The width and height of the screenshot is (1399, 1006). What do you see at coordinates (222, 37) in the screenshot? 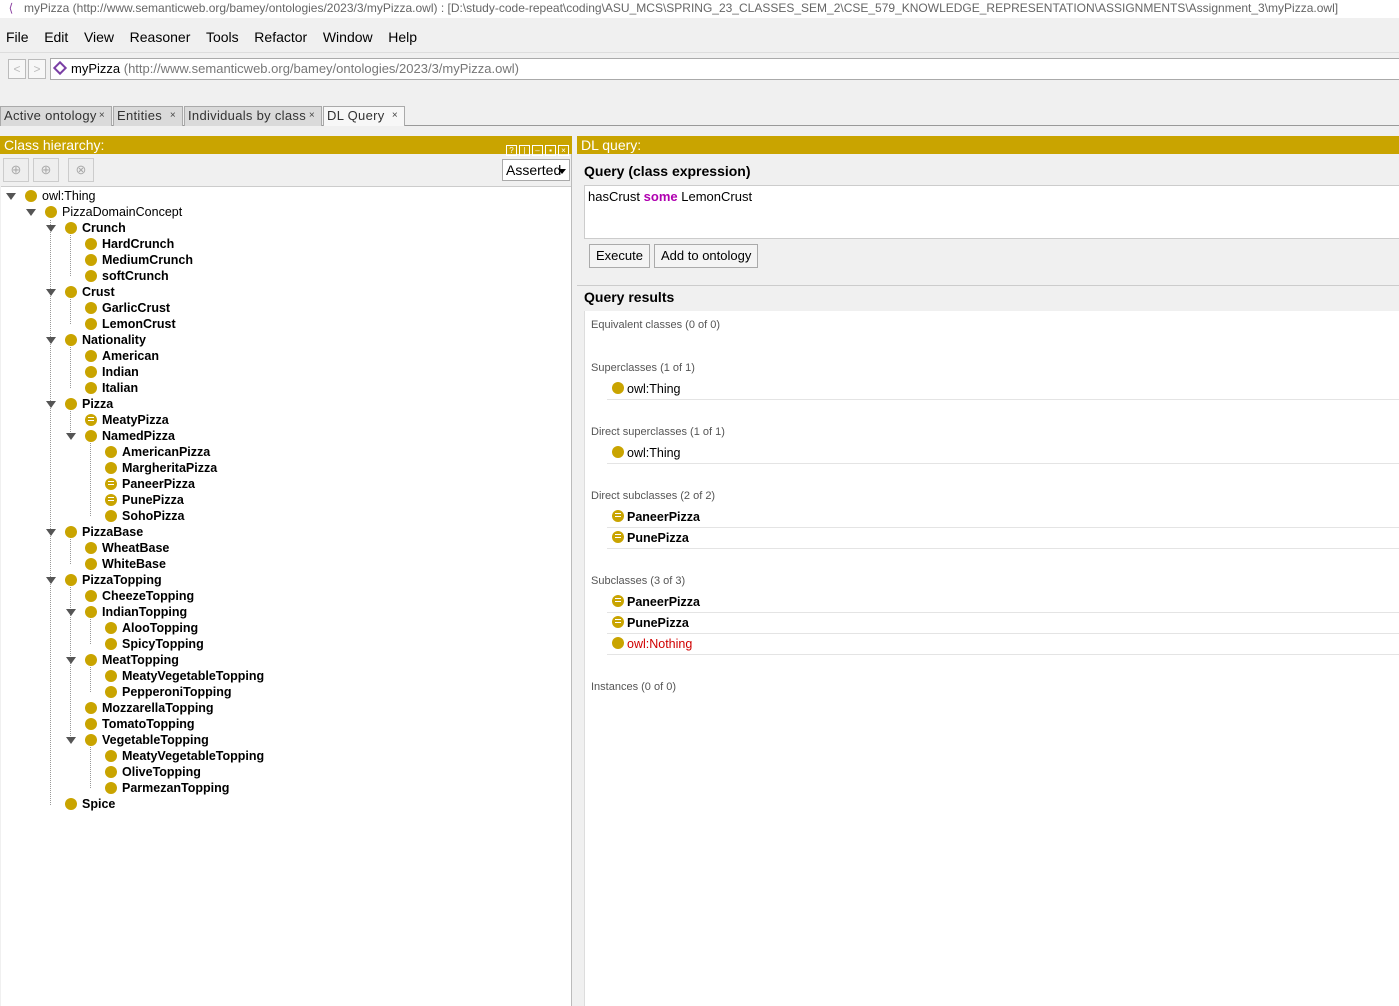
I see `menu-tools: Tools` at bounding box center [222, 37].